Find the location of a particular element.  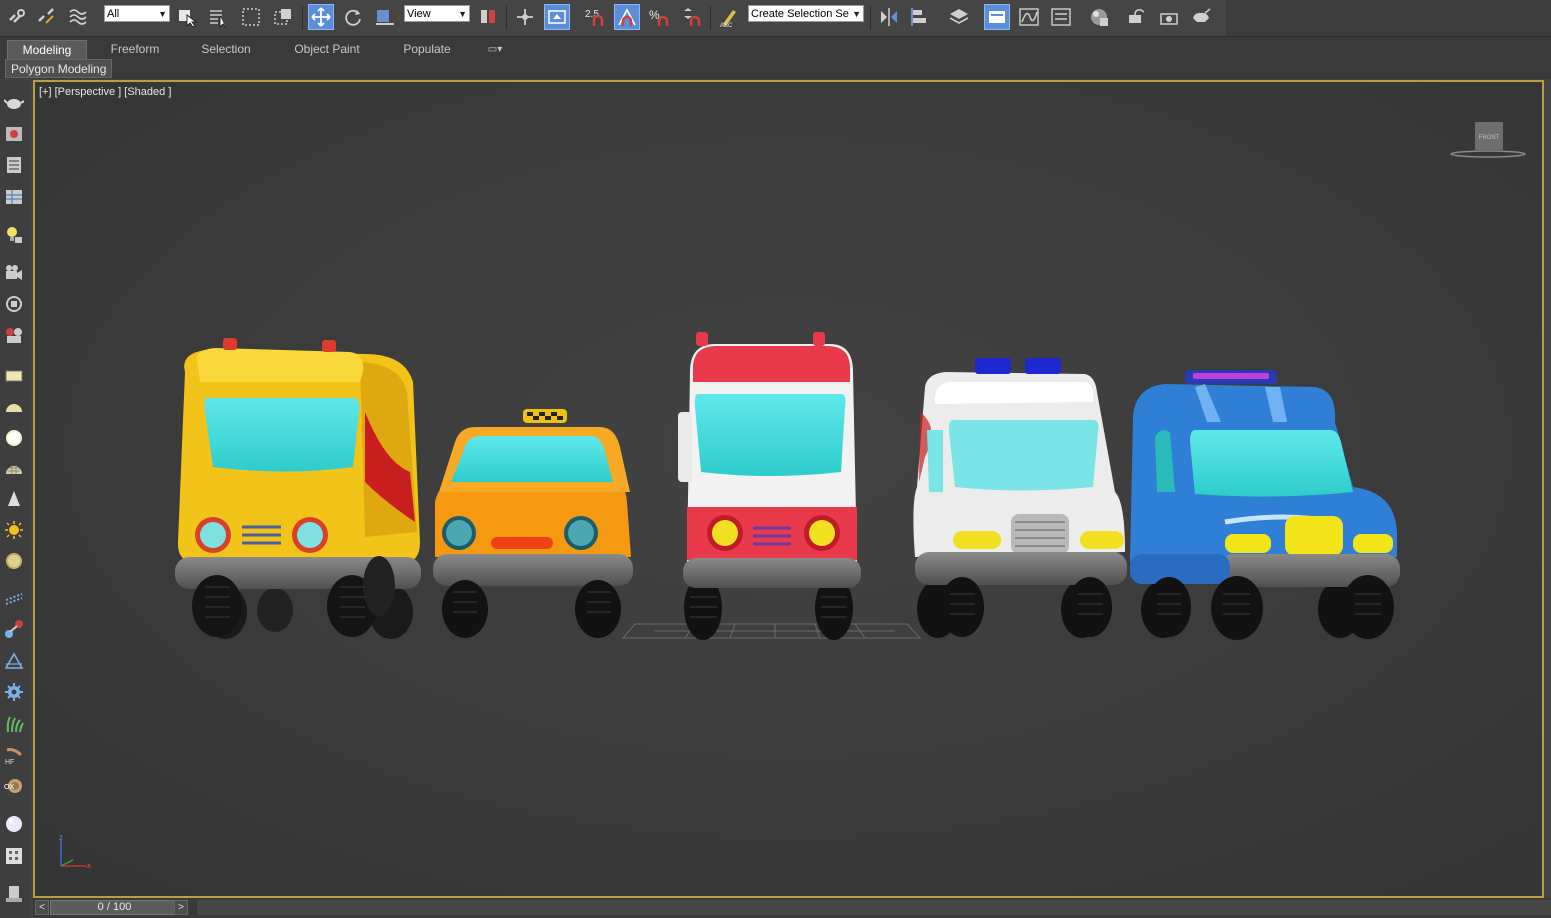

movie-clip-icon is located at coordinates (13, 855).